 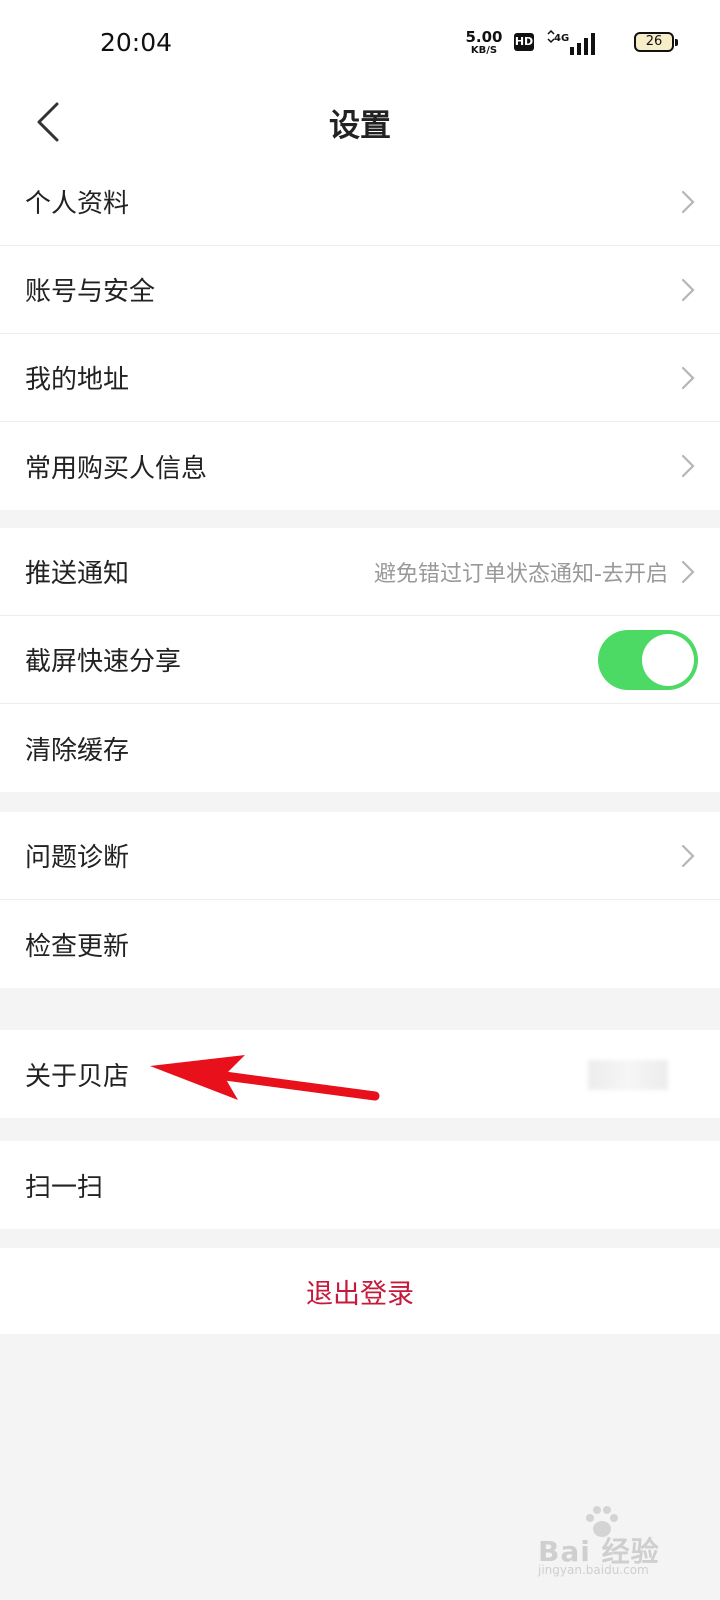 What do you see at coordinates (116, 468) in the screenshot?
I see `settings-item-label: 常用购买人信息` at bounding box center [116, 468].